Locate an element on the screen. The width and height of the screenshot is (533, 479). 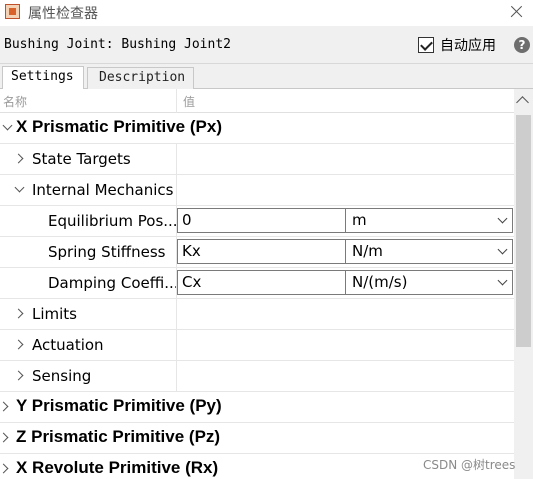
spring-stiffness-unit-select: N/m is located at coordinates (429, 251).